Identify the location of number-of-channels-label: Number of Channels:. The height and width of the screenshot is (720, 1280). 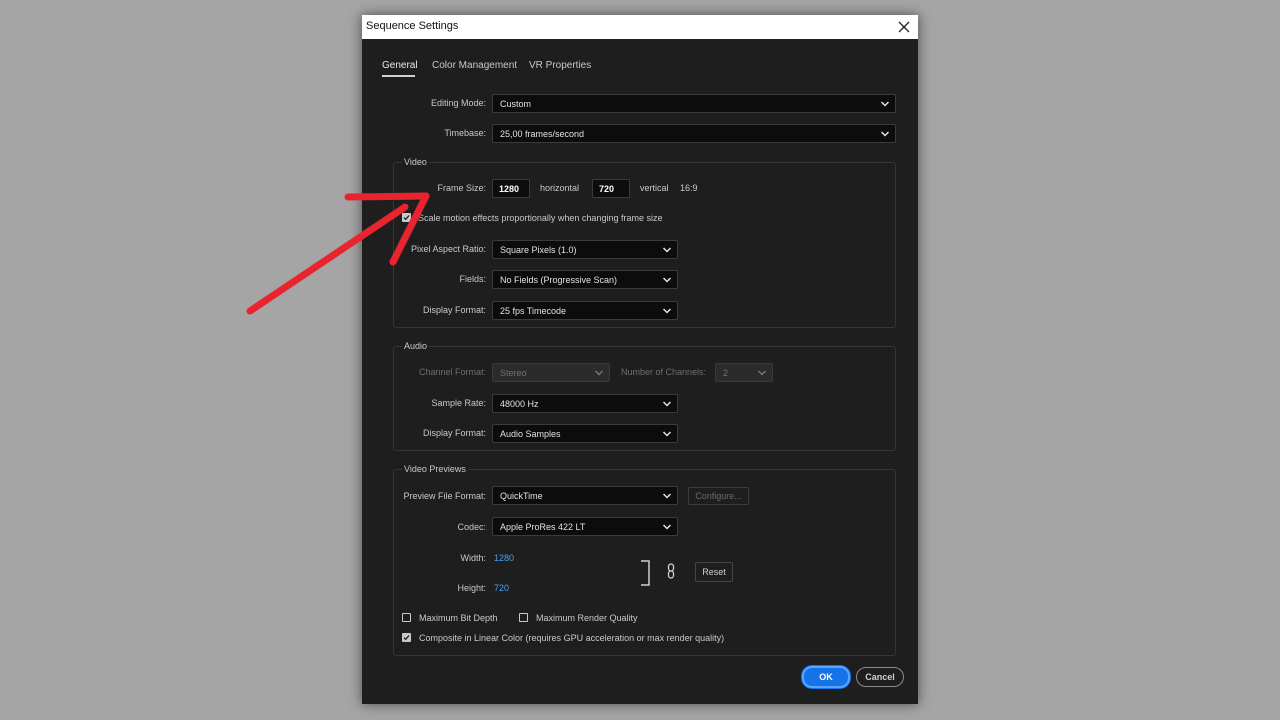
(664, 372).